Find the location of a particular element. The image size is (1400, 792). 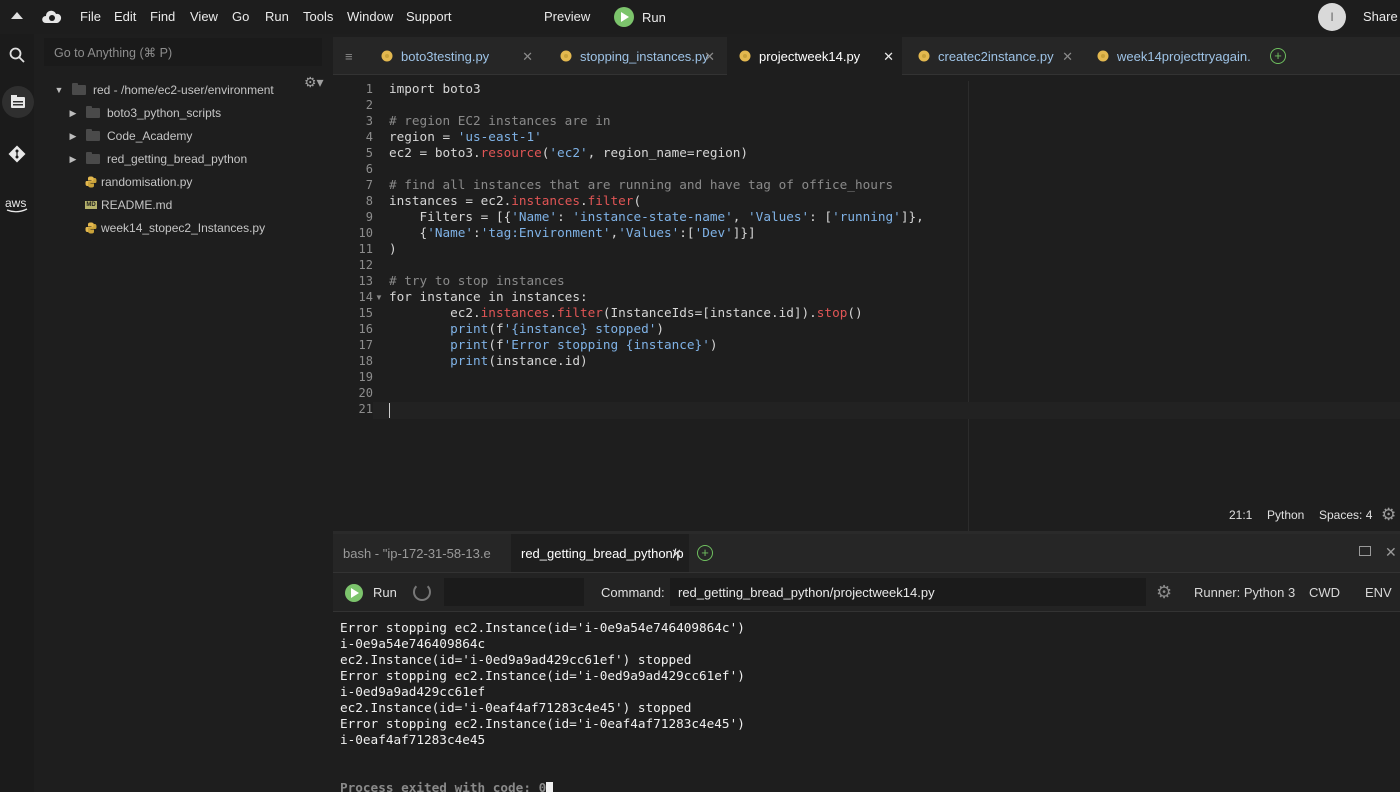

tree-folder-boto3-python-scripts: ▶ boto3_python_scripts is located at coordinates (144, 113).